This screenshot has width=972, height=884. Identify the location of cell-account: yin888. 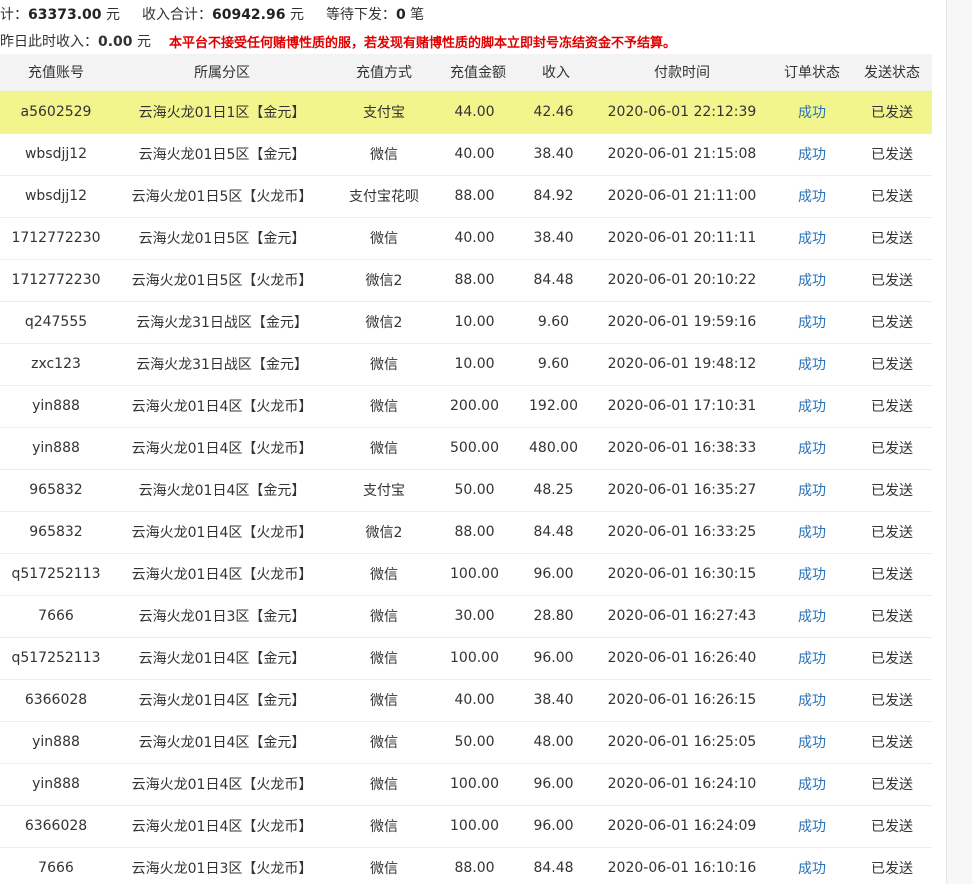
(56, 742).